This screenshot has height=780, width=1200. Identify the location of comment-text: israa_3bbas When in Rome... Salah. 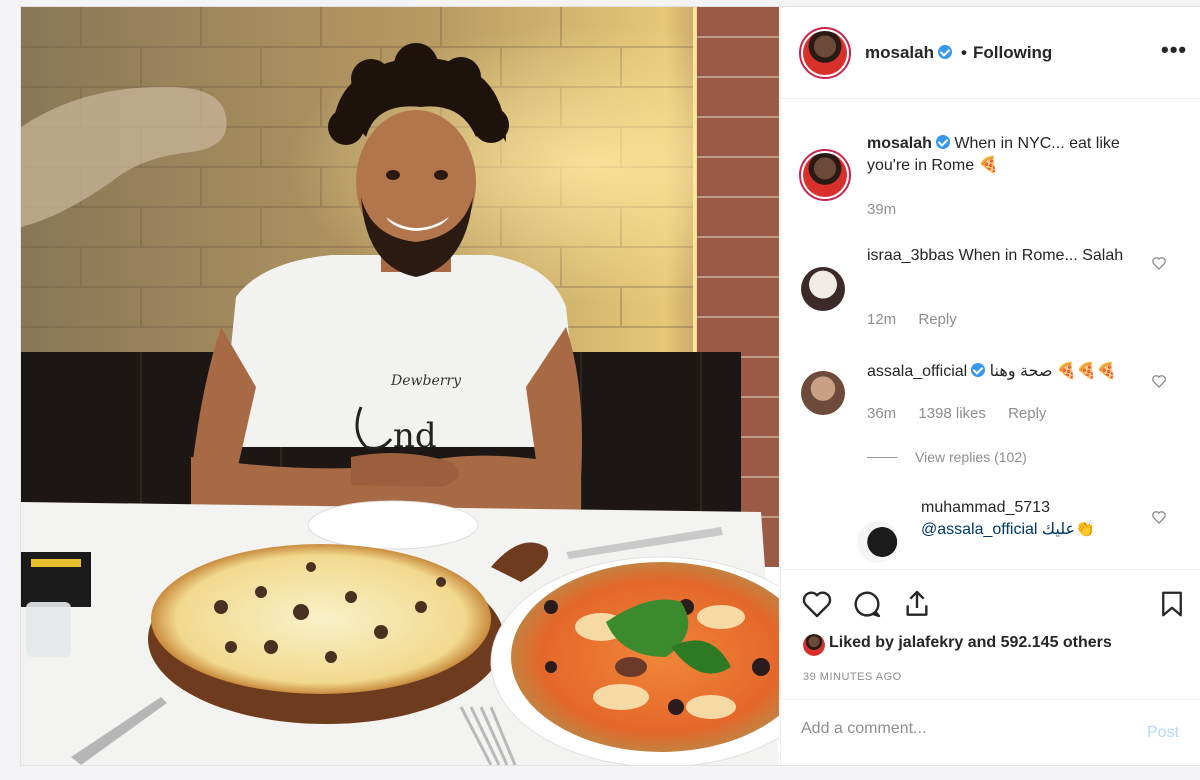
(1007, 256).